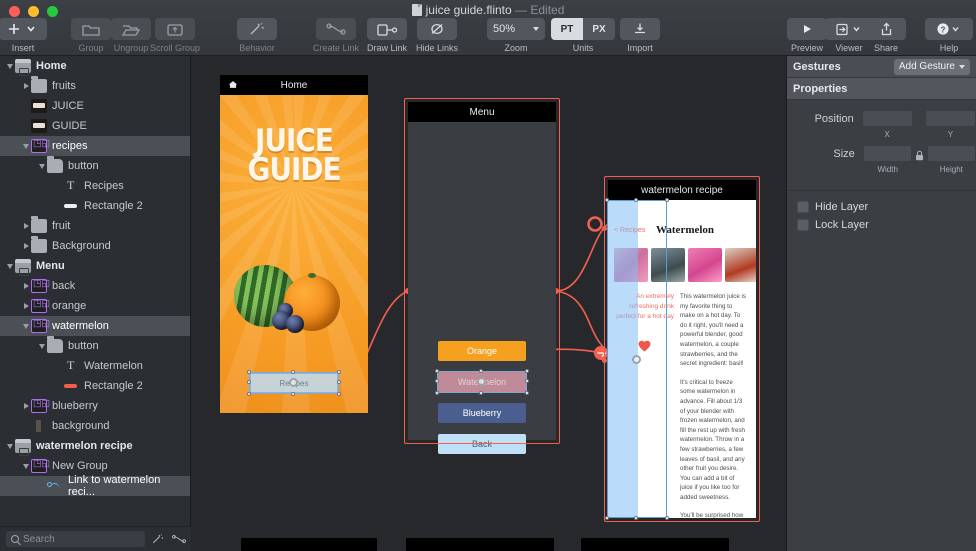  What do you see at coordinates (294, 156) in the screenshot?
I see `hero-title: JUICE GUIDE` at bounding box center [294, 156].